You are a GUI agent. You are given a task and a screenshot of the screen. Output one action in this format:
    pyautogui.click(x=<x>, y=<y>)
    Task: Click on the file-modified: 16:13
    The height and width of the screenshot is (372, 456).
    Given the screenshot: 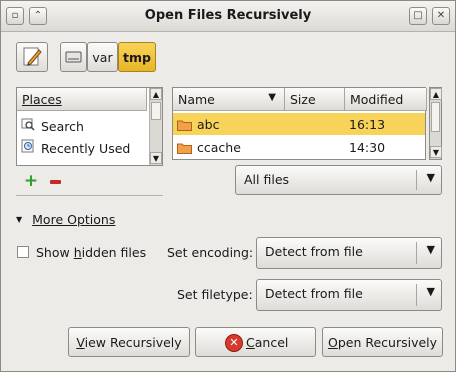 What is the action you would take?
    pyautogui.click(x=367, y=124)
    